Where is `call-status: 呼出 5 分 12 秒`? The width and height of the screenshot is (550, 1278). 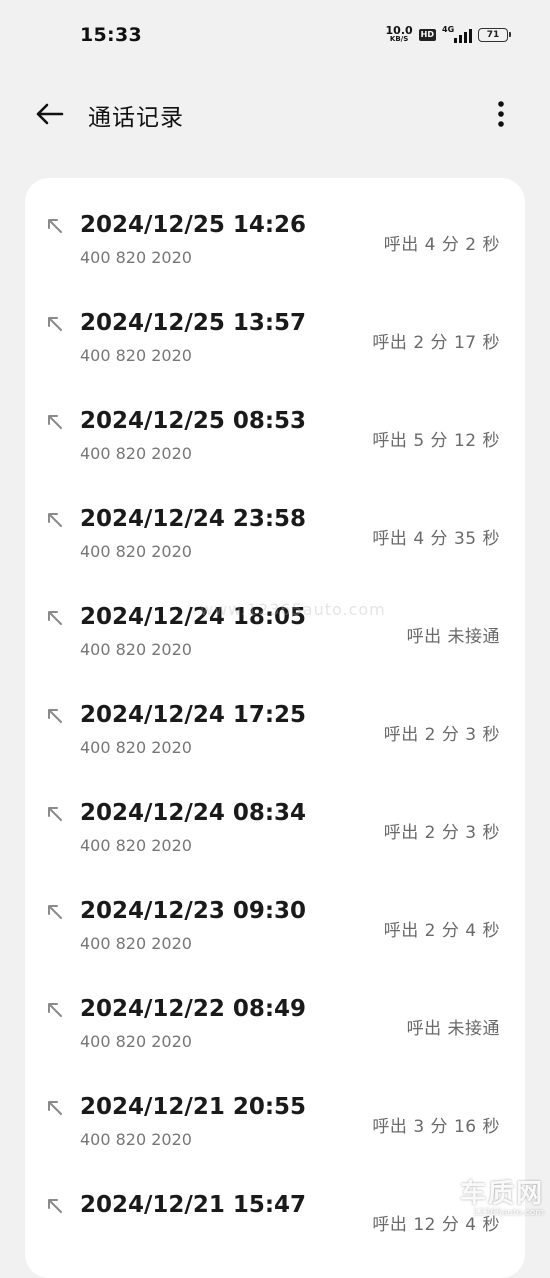 call-status: 呼出 5 分 12 秒 is located at coordinates (436, 441).